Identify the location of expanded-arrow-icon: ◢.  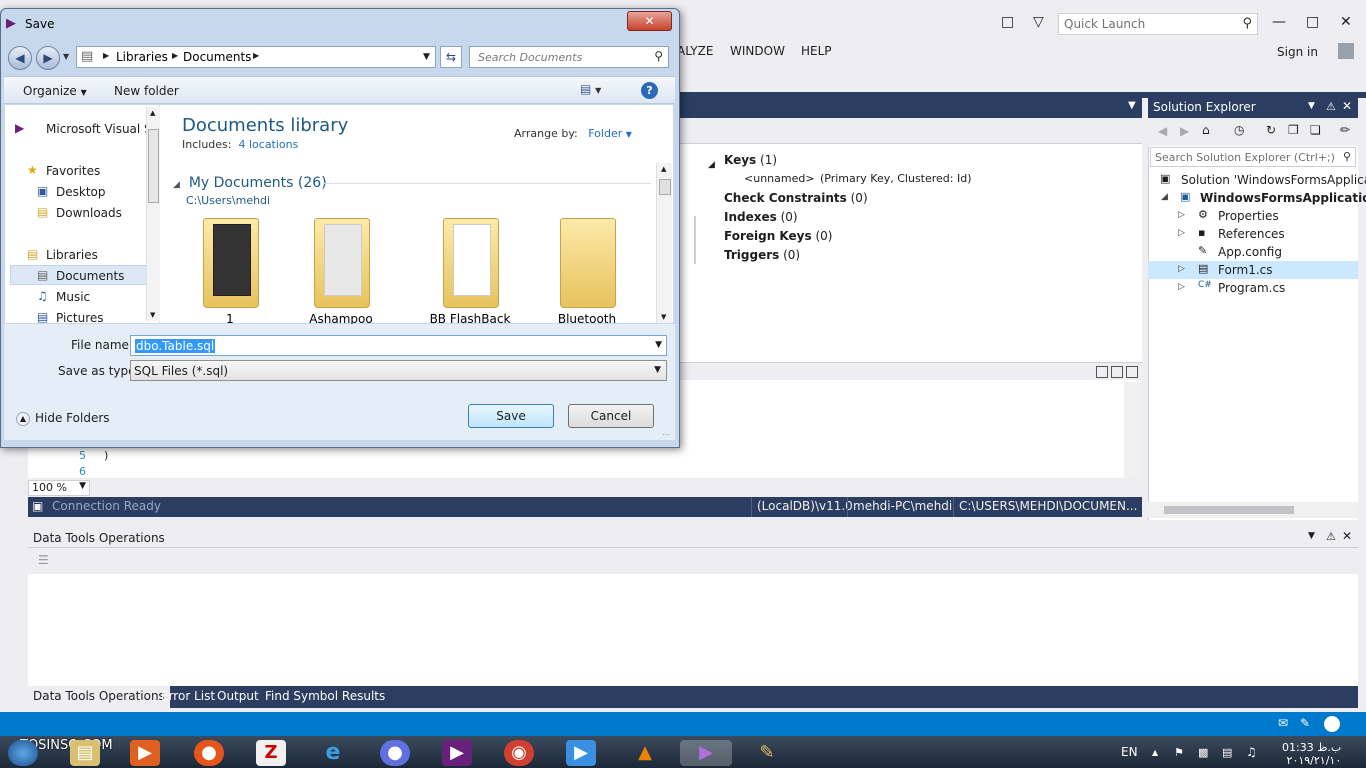
(1164, 197).